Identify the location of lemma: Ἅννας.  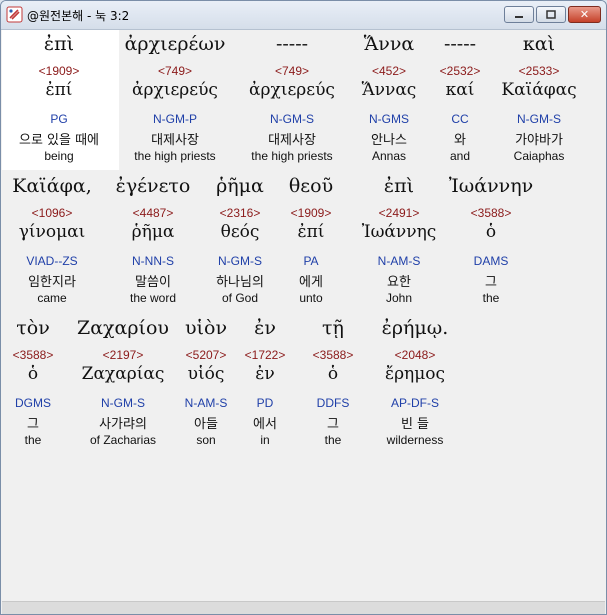
(389, 90).